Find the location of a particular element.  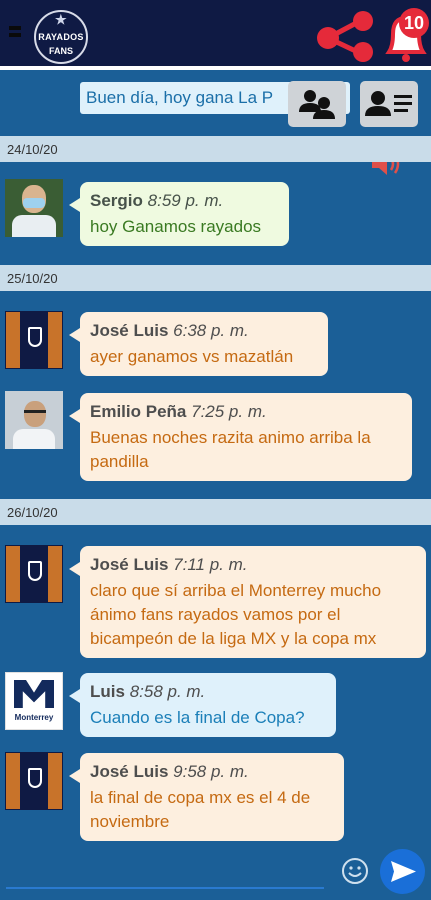

header-divider is located at coordinates (215, 68).